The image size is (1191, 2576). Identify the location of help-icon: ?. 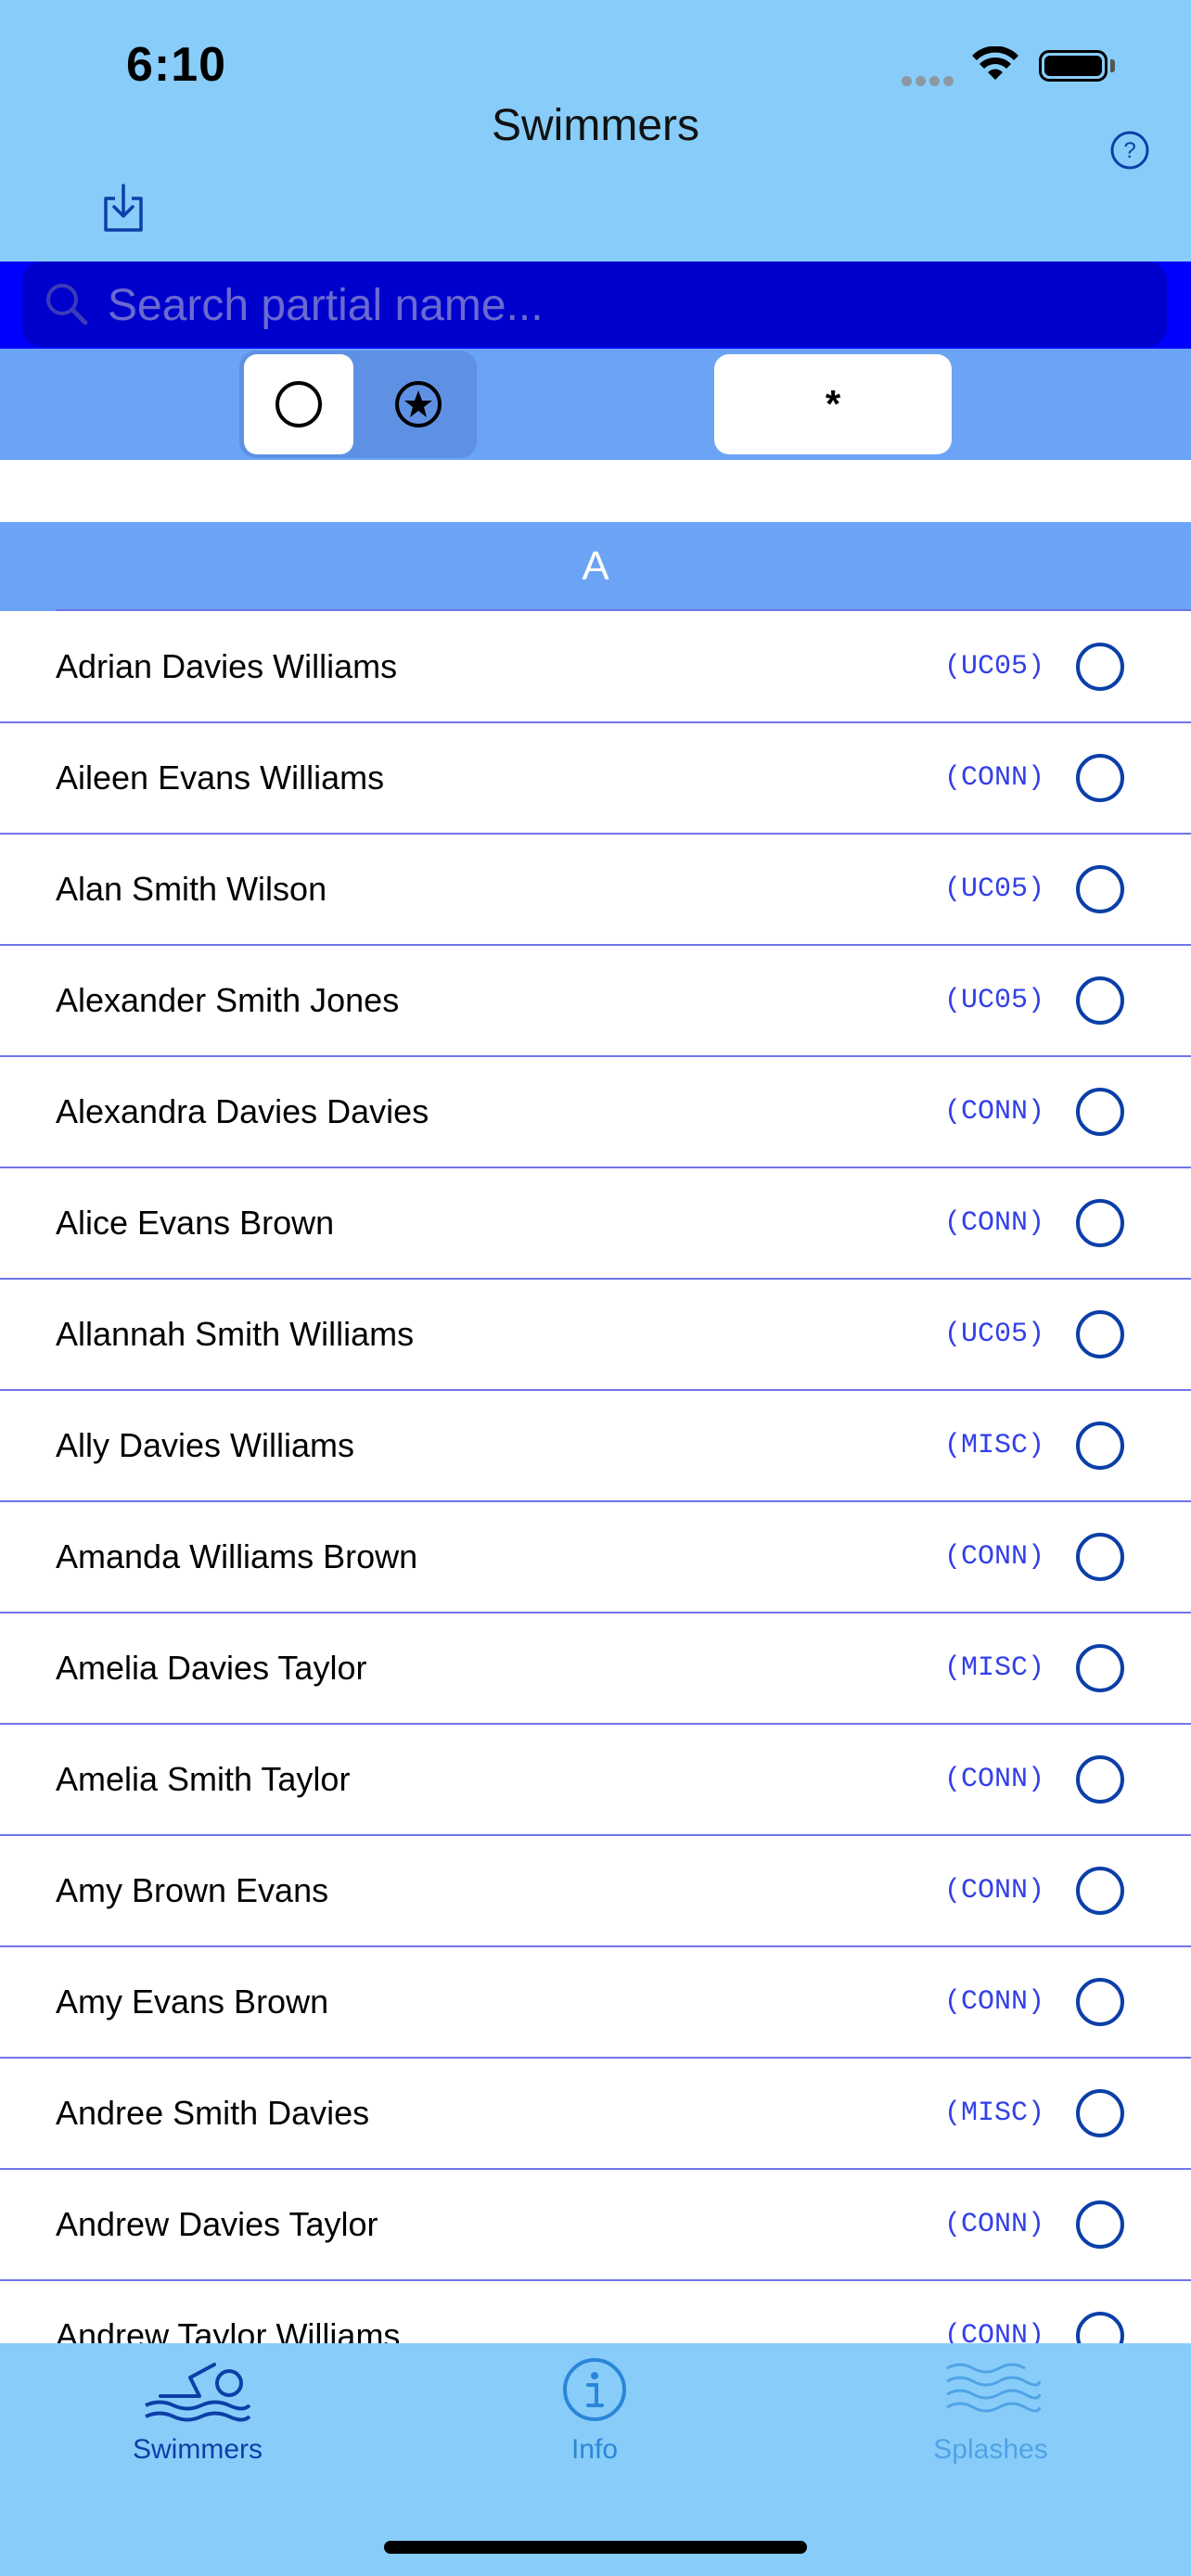
(1129, 150).